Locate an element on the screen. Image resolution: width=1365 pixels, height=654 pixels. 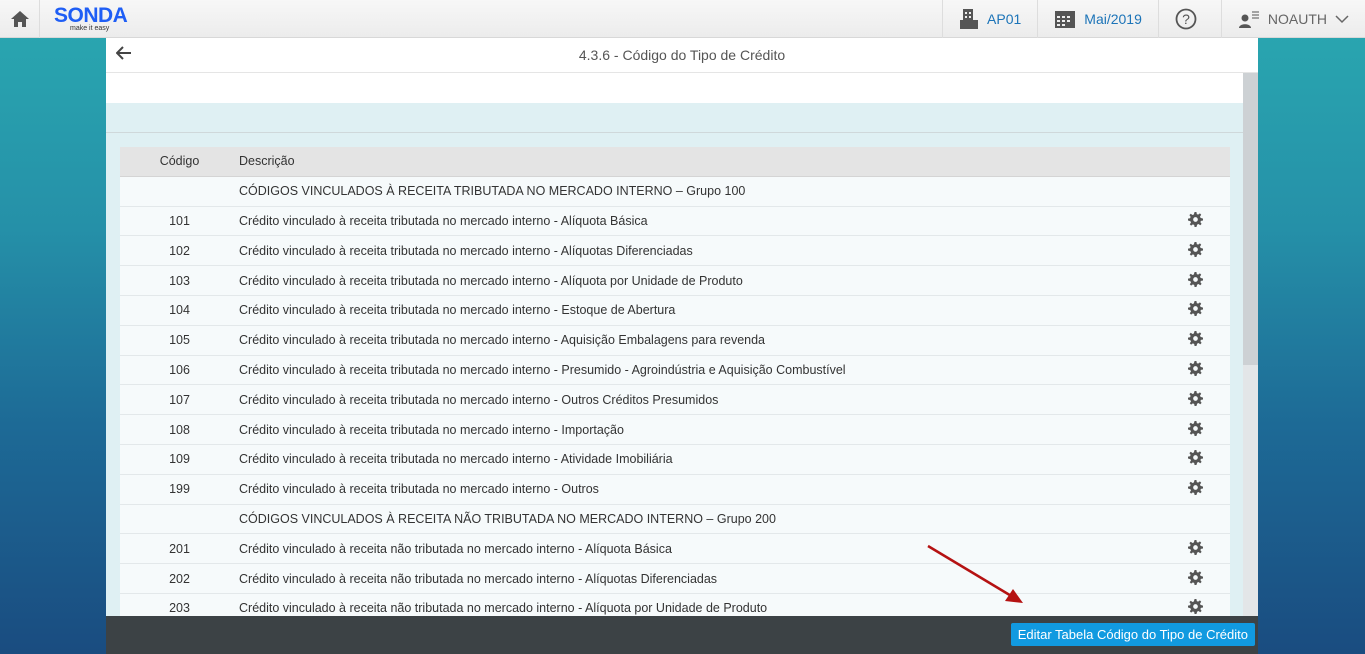
vertical-scrollbar is located at coordinates (1250, 344).